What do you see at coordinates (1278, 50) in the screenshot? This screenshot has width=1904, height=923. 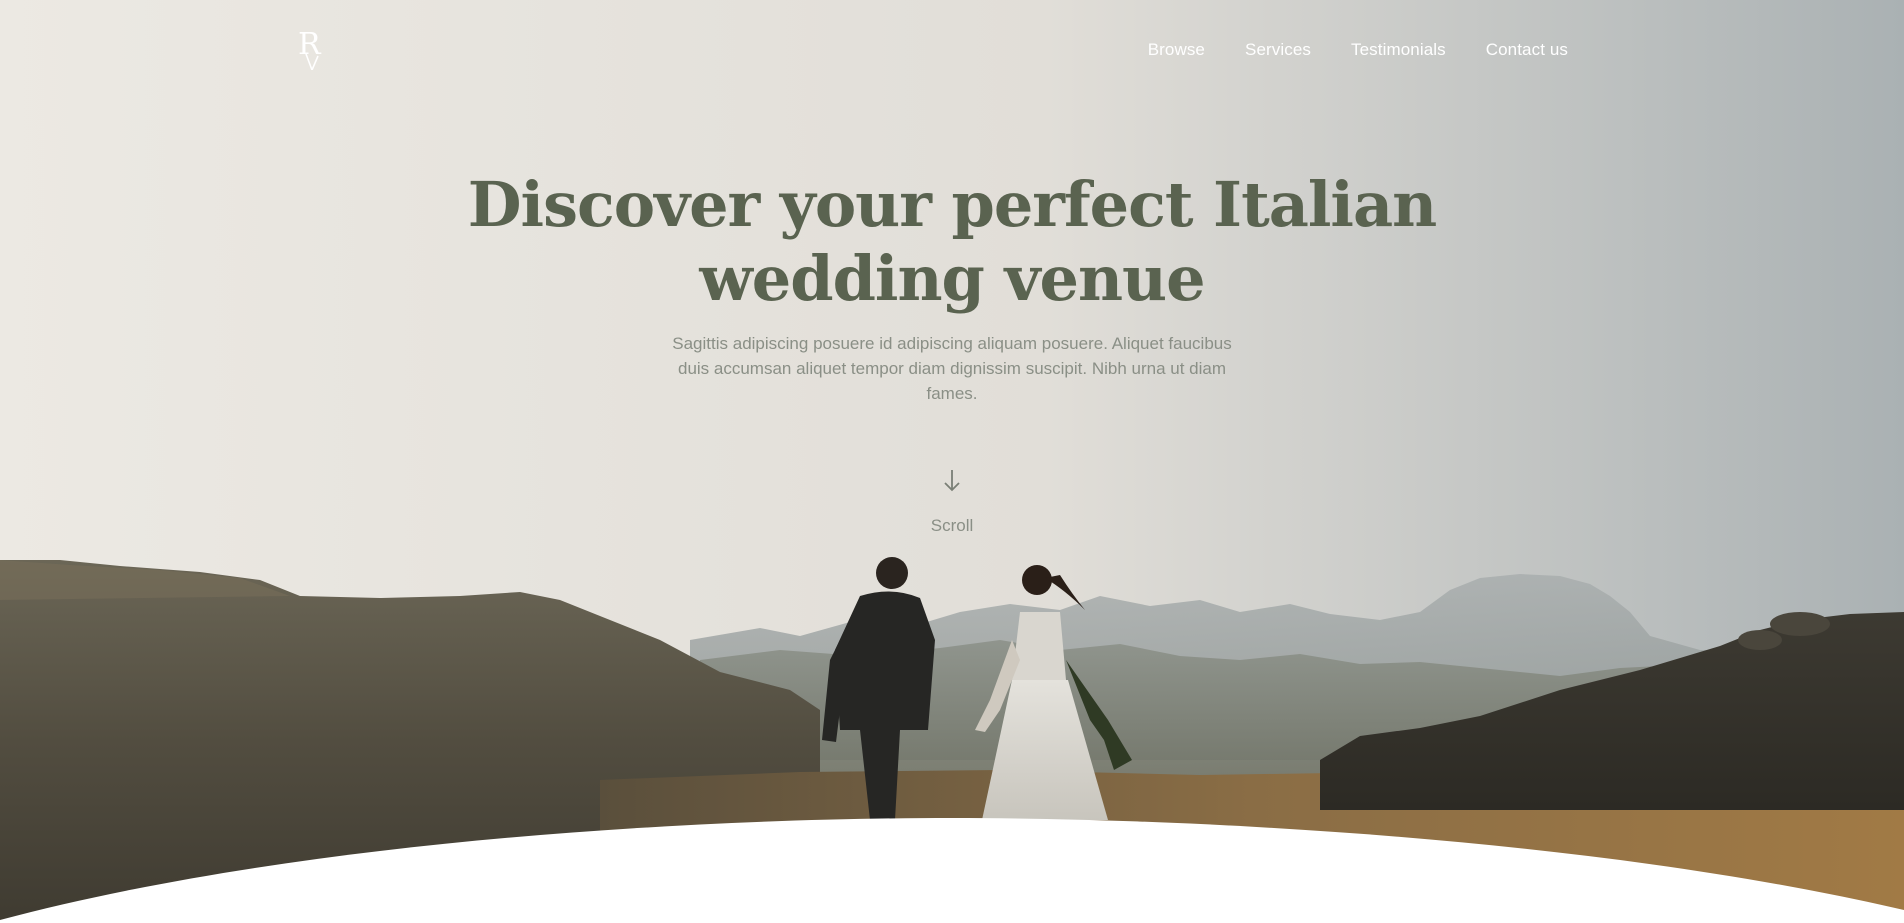 I see `nav-link-services: Services` at bounding box center [1278, 50].